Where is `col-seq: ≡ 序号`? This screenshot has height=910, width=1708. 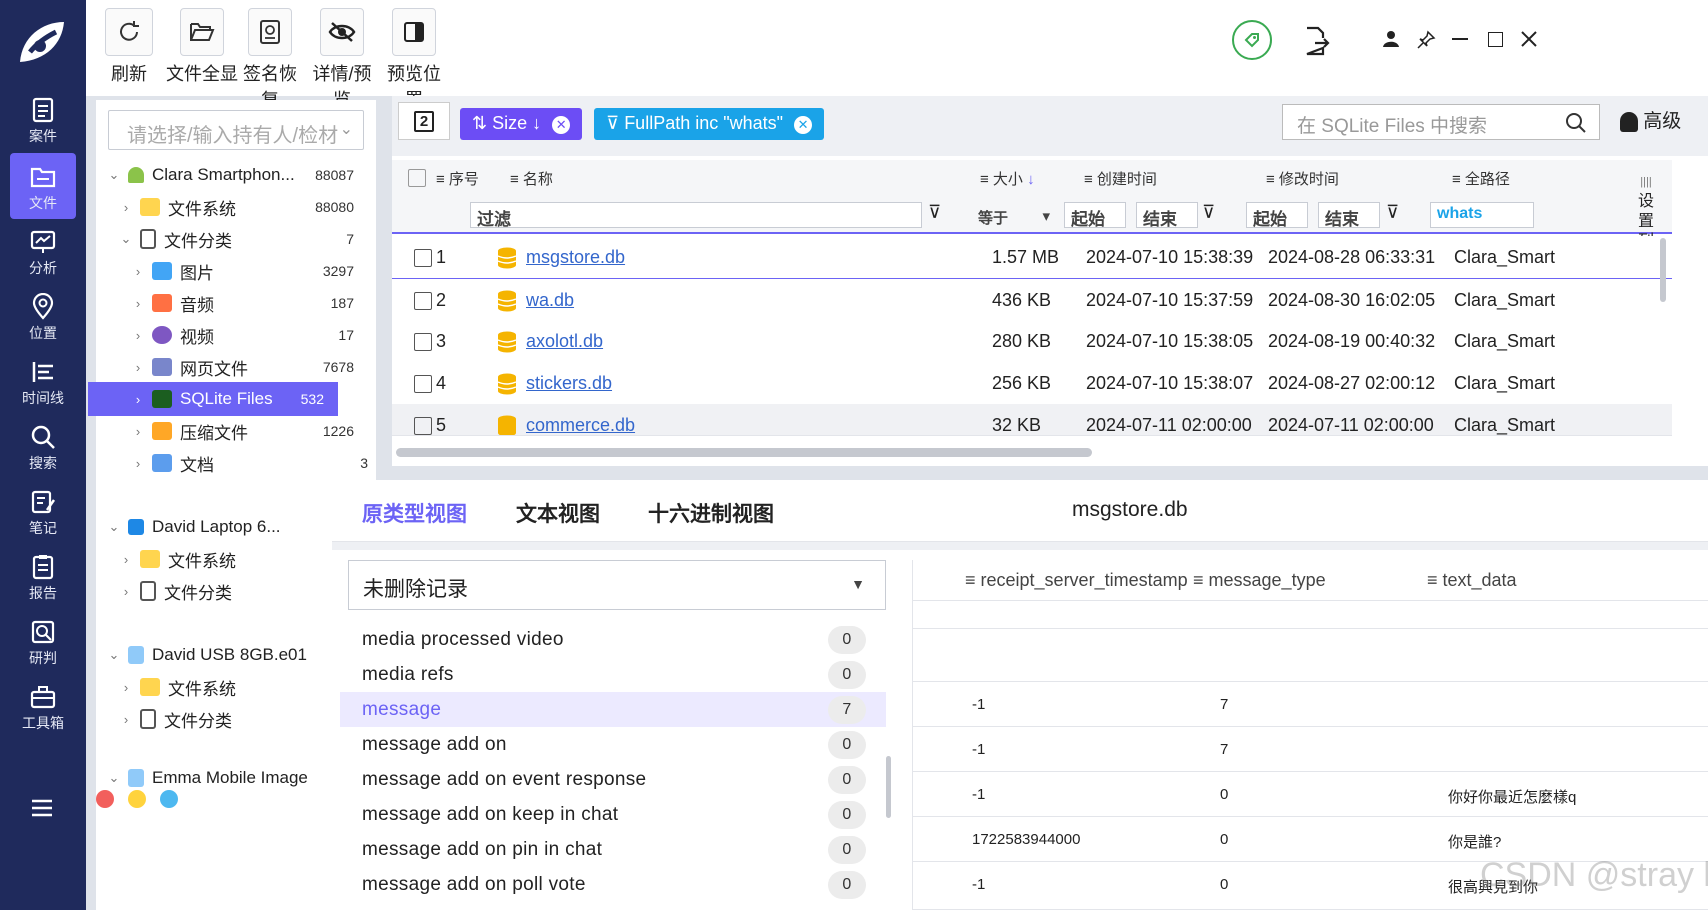 col-seq: ≡ 序号 is located at coordinates (457, 178).